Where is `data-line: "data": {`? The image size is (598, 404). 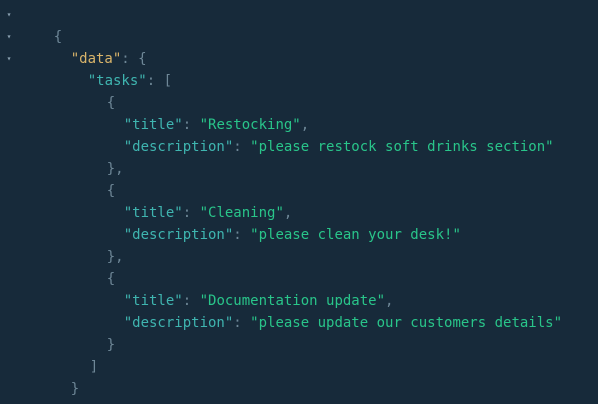
data-line: "data": { is located at coordinates (92, 46).